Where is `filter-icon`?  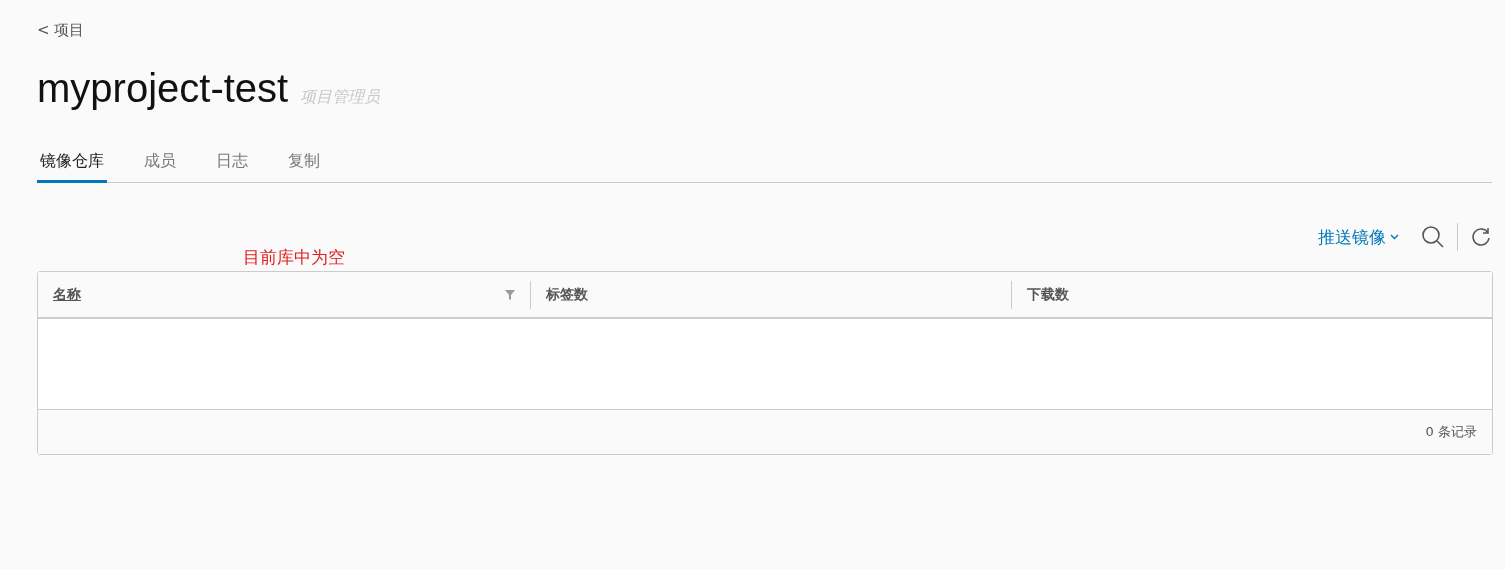 filter-icon is located at coordinates (510, 294).